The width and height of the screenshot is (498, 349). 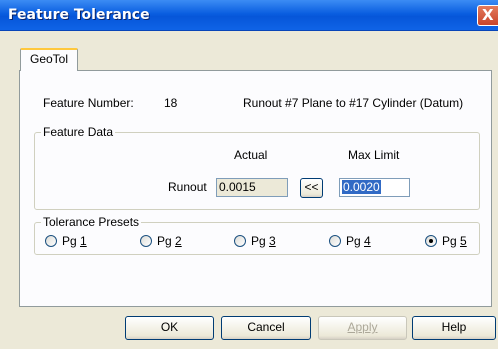 I want to click on tab-geotol: GeoTol, so click(x=49, y=59).